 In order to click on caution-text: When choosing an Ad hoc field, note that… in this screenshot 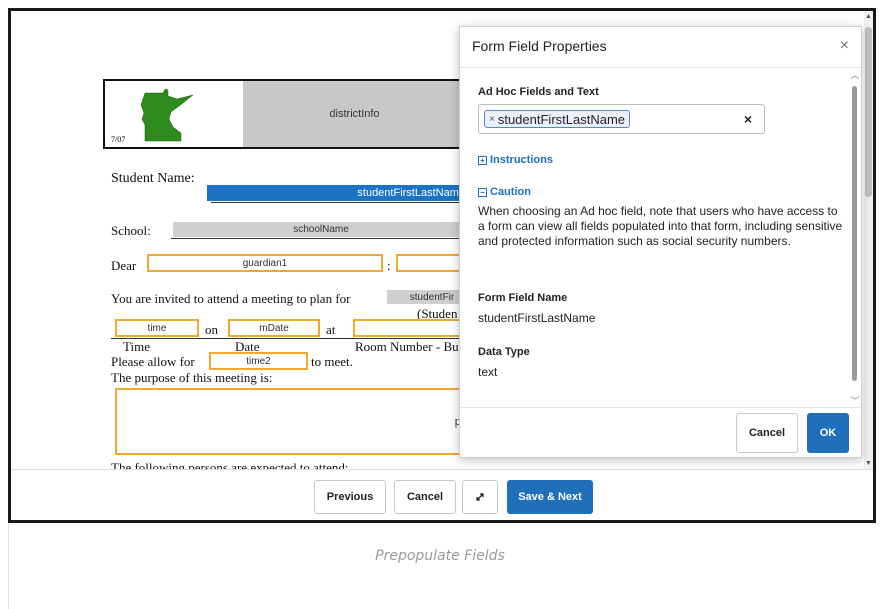, I will do `click(660, 226)`.